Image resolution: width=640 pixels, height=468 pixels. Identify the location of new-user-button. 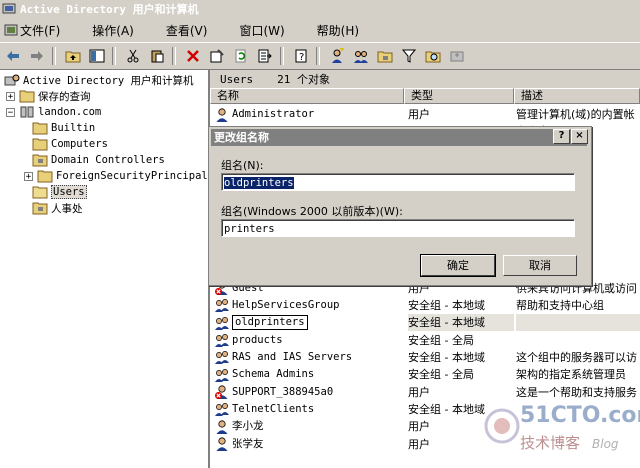
(337, 56).